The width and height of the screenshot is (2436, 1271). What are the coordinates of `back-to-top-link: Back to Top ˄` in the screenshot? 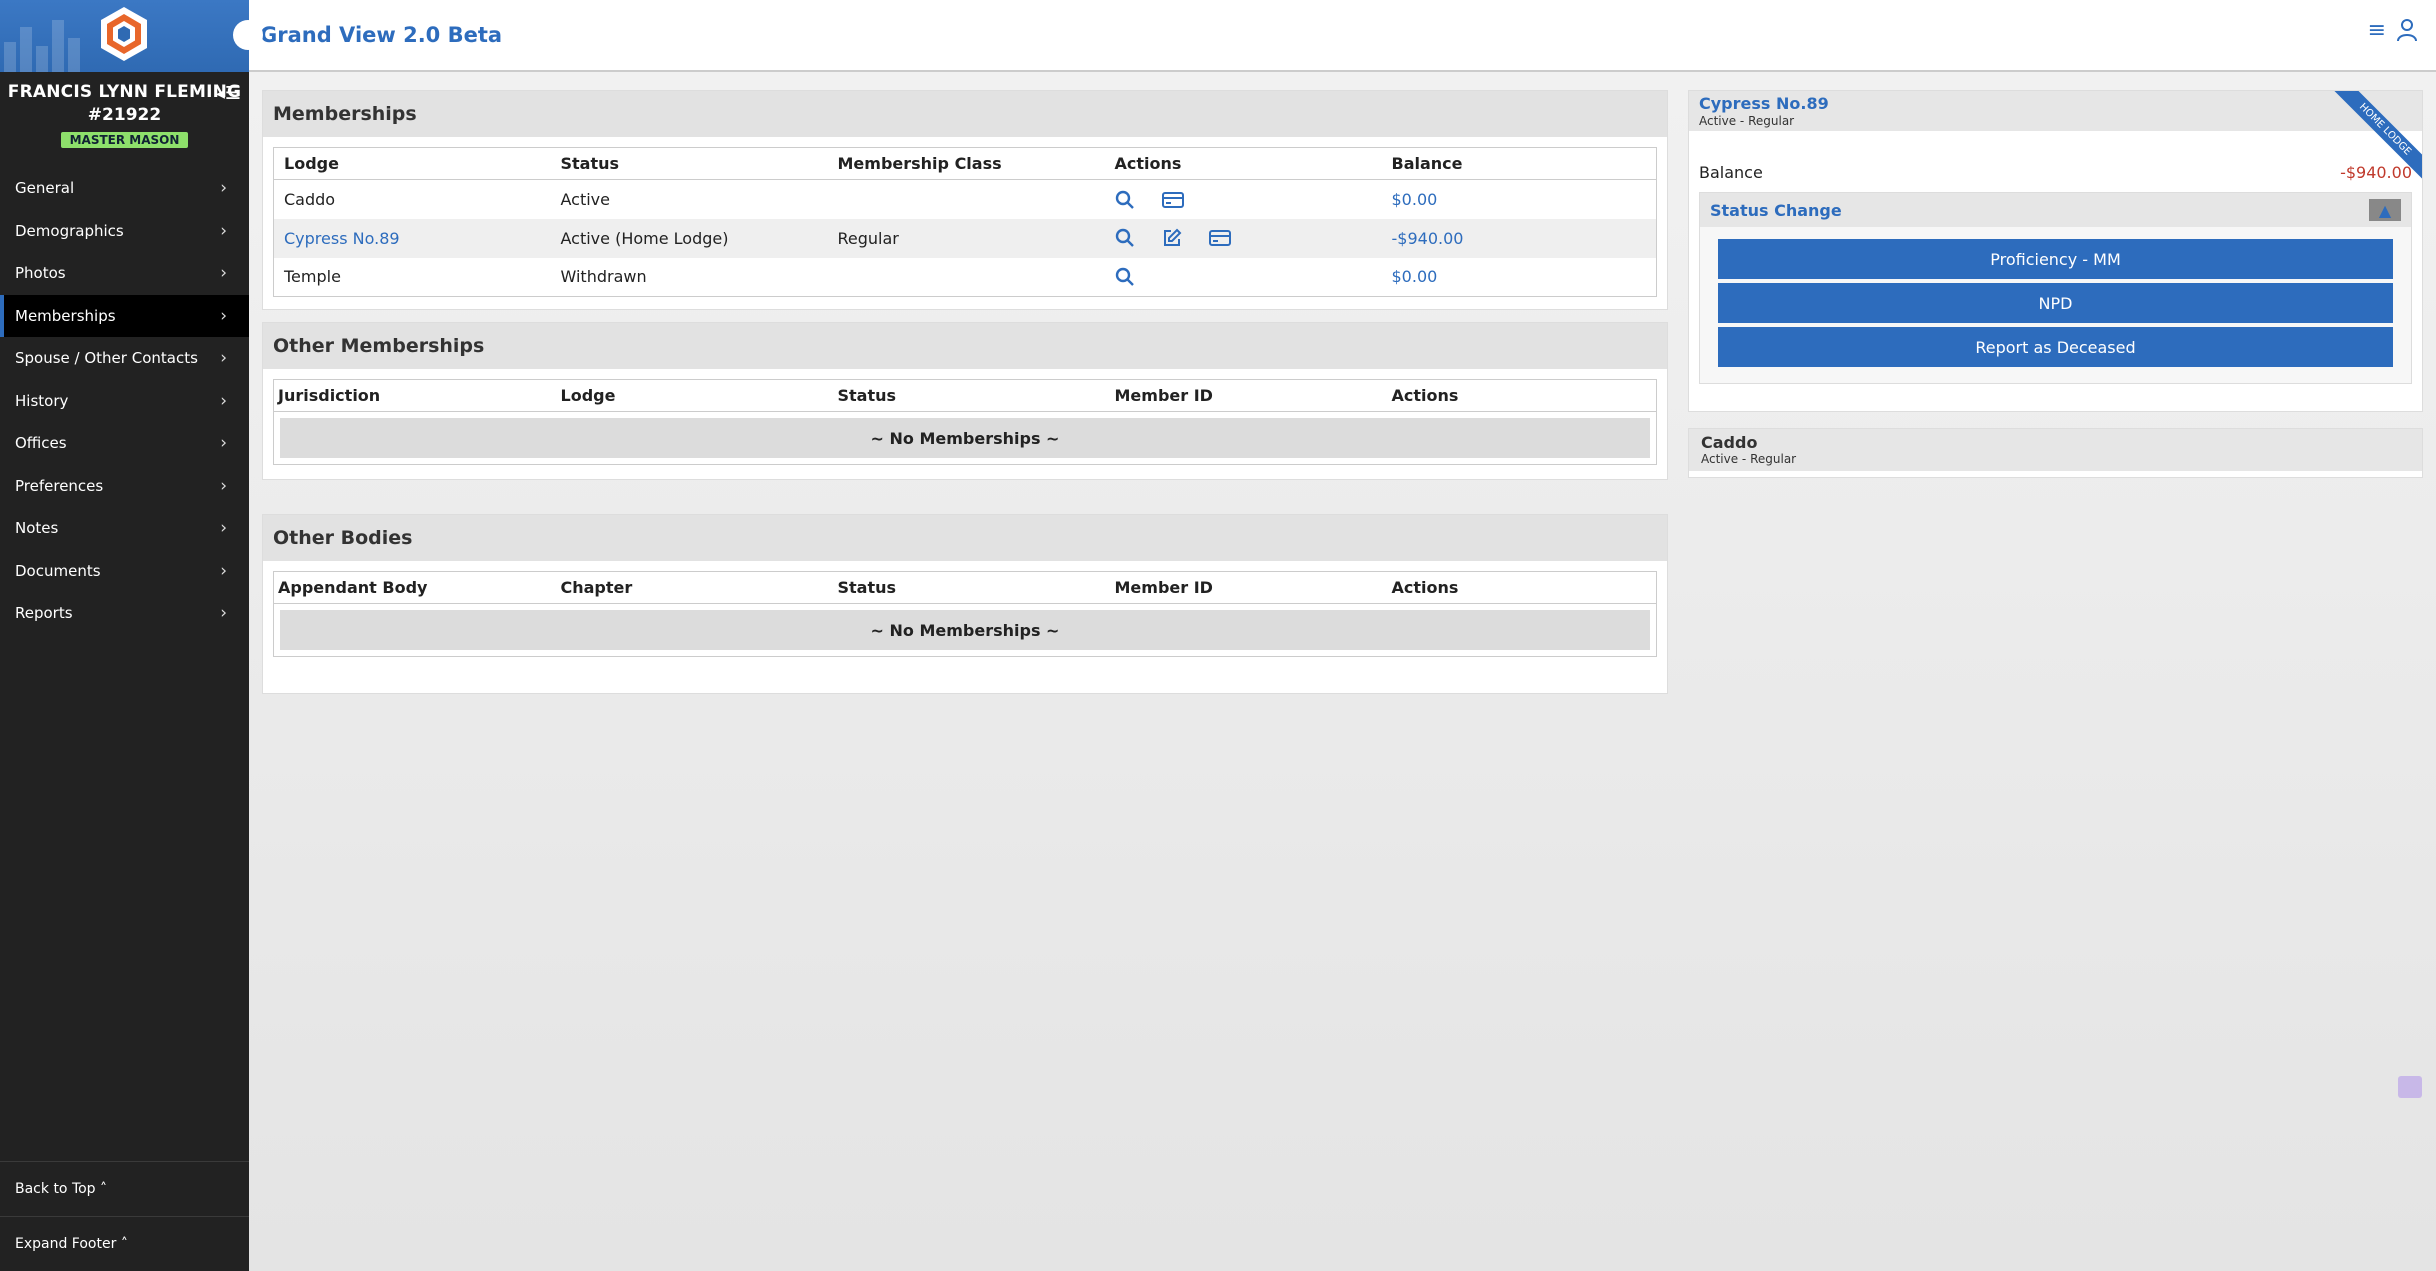 It's located at (124, 1188).